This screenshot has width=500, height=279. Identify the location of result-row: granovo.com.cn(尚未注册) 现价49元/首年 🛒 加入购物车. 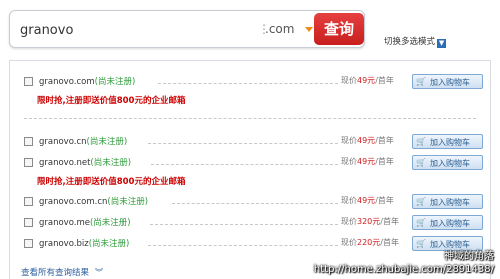
(250, 202).